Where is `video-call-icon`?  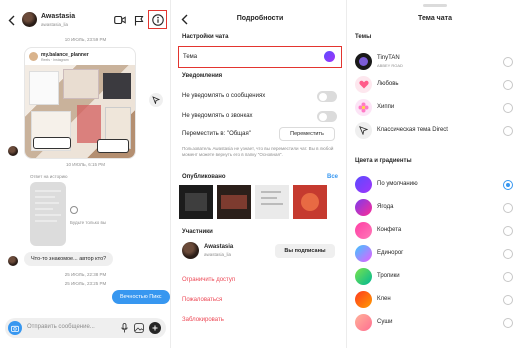
video-call-icon is located at coordinates (120, 20).